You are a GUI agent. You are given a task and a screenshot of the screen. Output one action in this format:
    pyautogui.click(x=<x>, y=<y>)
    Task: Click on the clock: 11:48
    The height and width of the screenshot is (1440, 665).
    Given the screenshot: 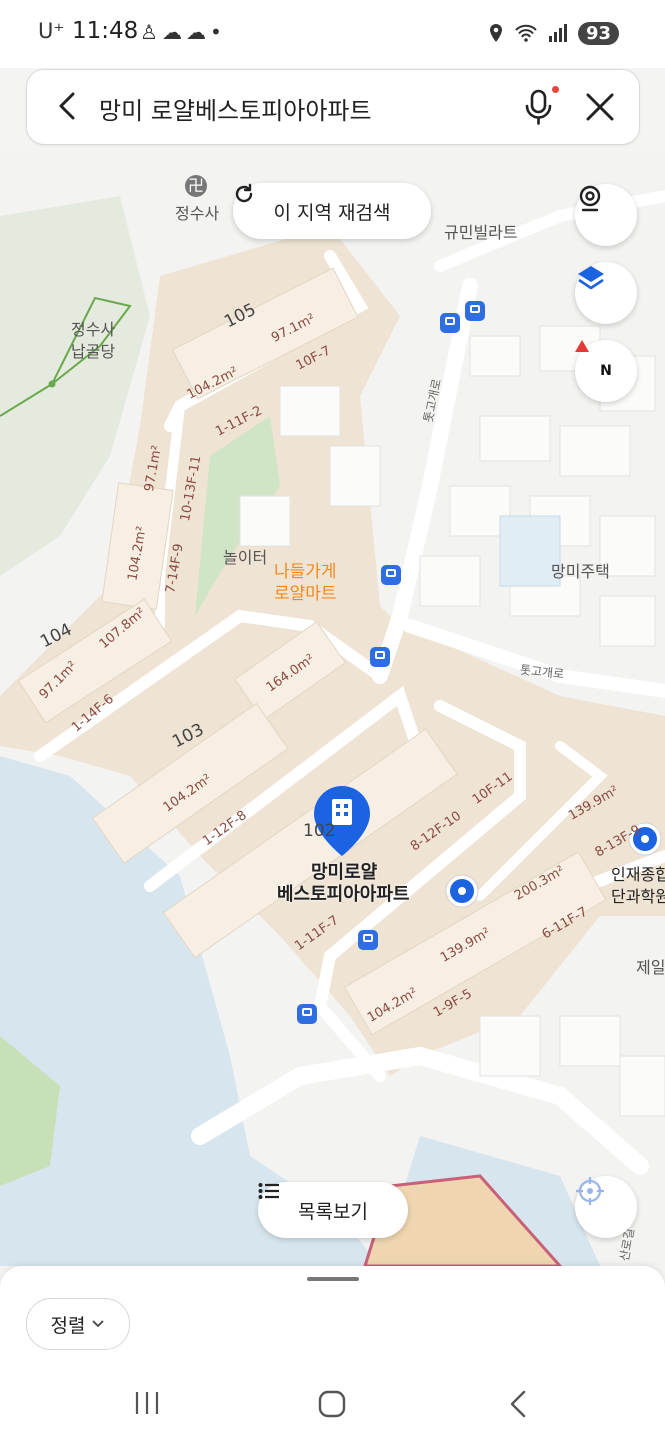 What is the action you would take?
    pyautogui.click(x=105, y=31)
    